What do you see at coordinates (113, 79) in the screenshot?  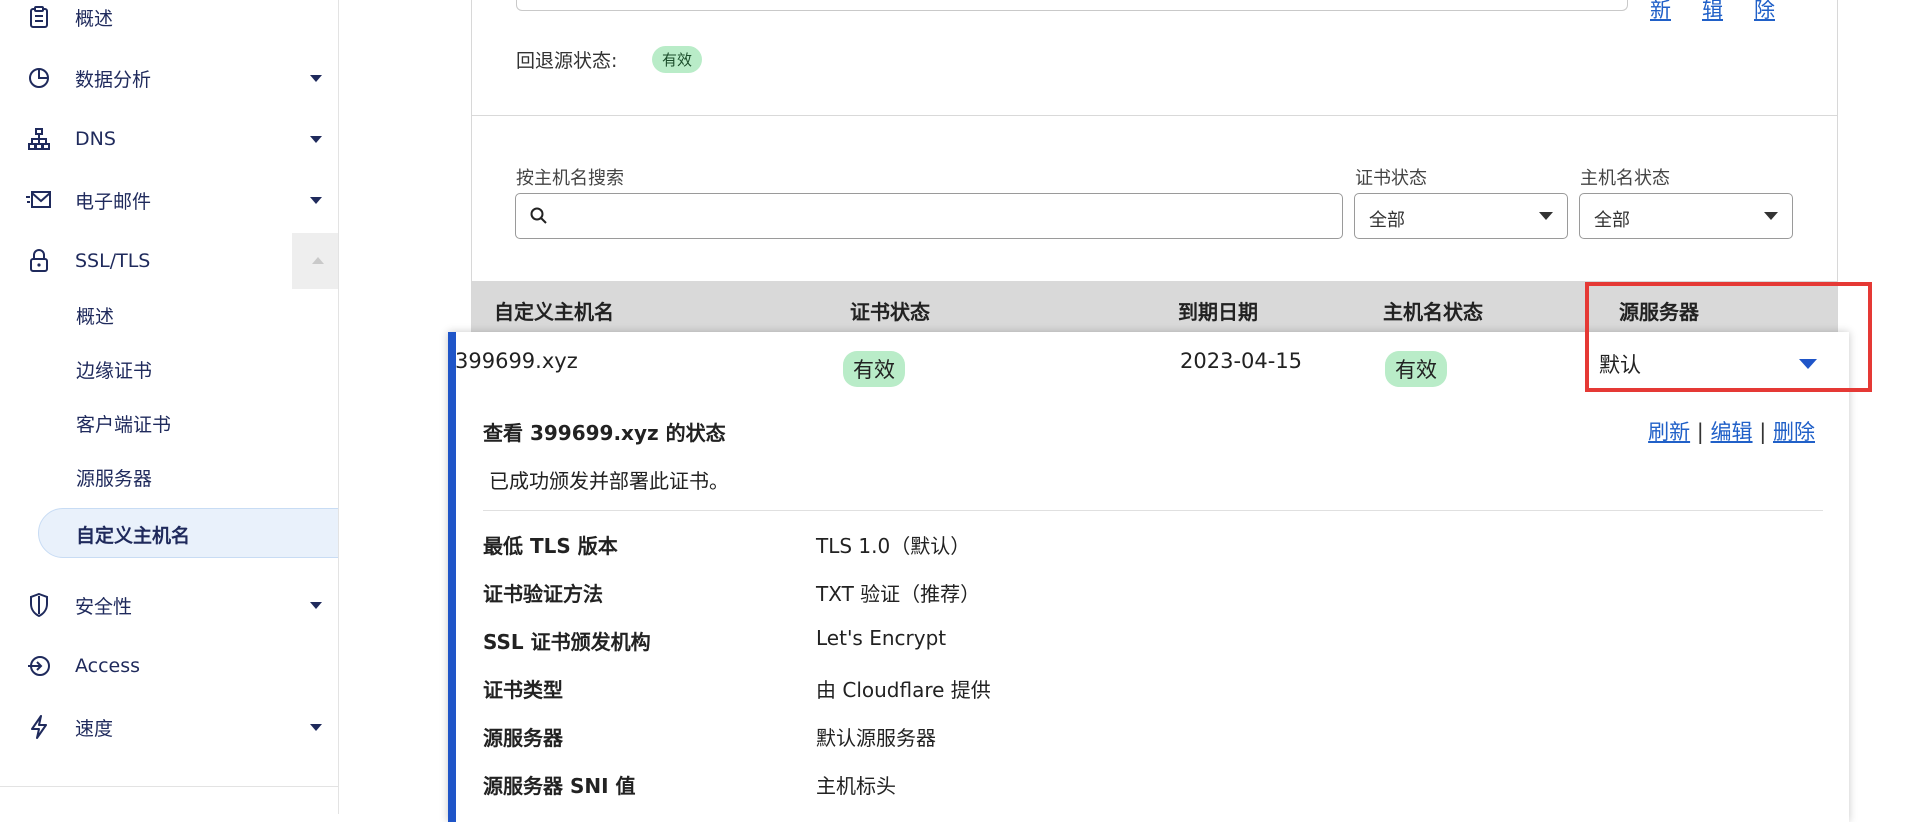 I see `sidebar-item-label: 数据分析` at bounding box center [113, 79].